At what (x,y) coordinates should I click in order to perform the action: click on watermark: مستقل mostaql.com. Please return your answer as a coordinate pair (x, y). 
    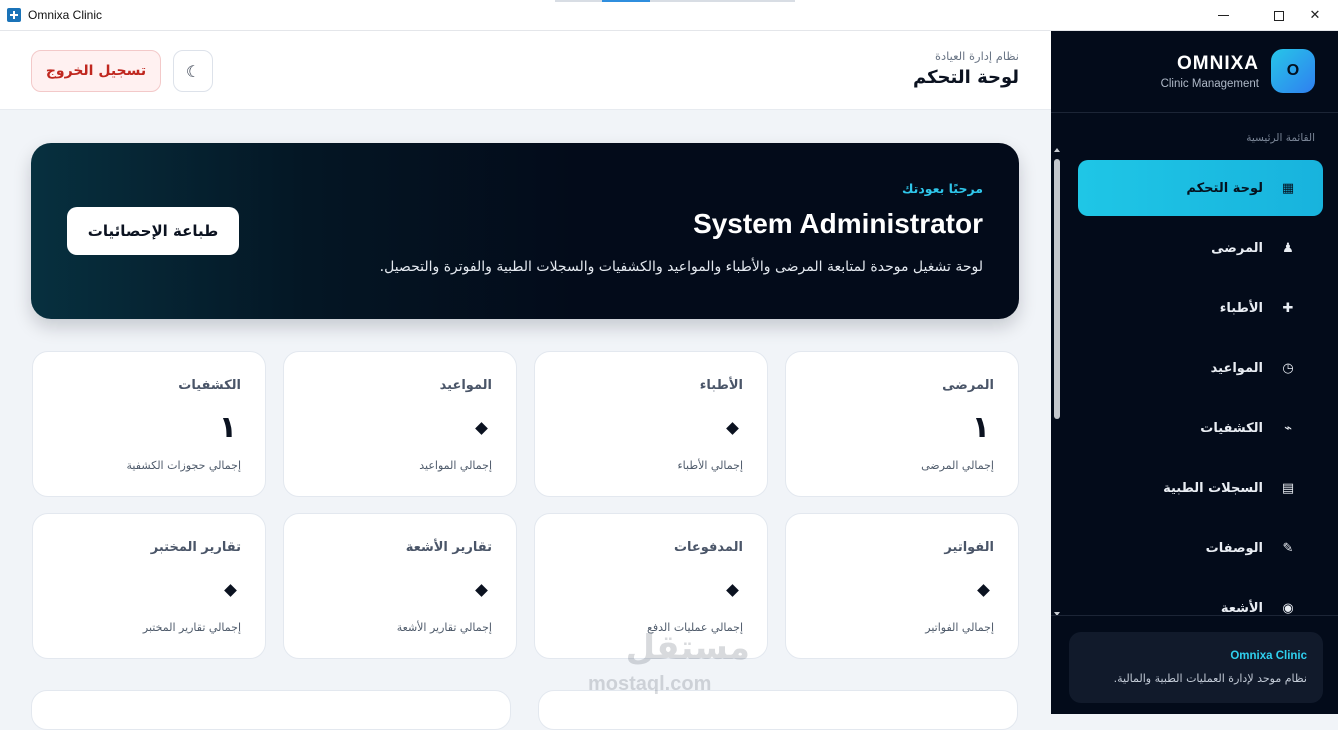
    Looking at the image, I should click on (673, 665).